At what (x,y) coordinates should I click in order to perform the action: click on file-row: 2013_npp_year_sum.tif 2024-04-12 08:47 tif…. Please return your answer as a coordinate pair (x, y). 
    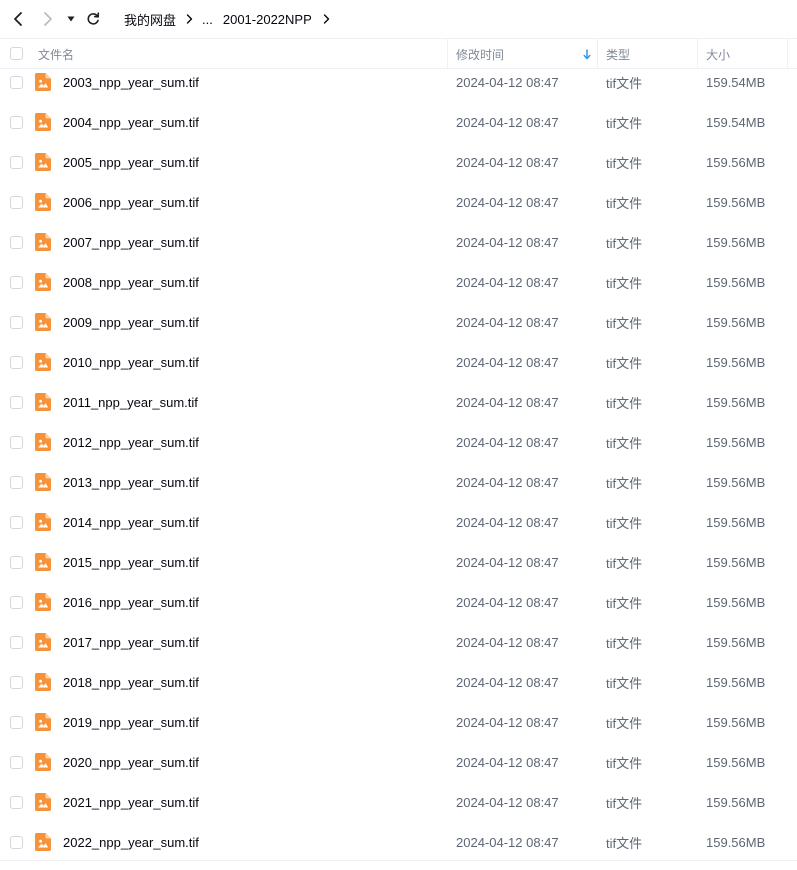
    Looking at the image, I should click on (398, 482).